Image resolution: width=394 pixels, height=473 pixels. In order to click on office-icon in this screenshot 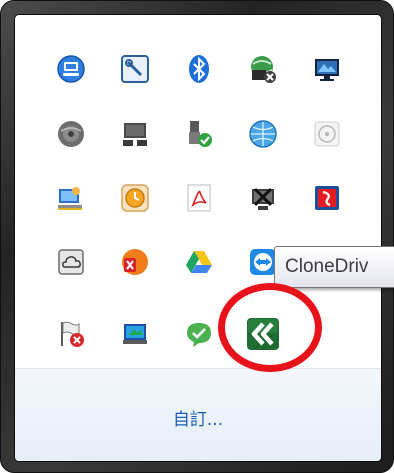, I will do `click(135, 262)`.